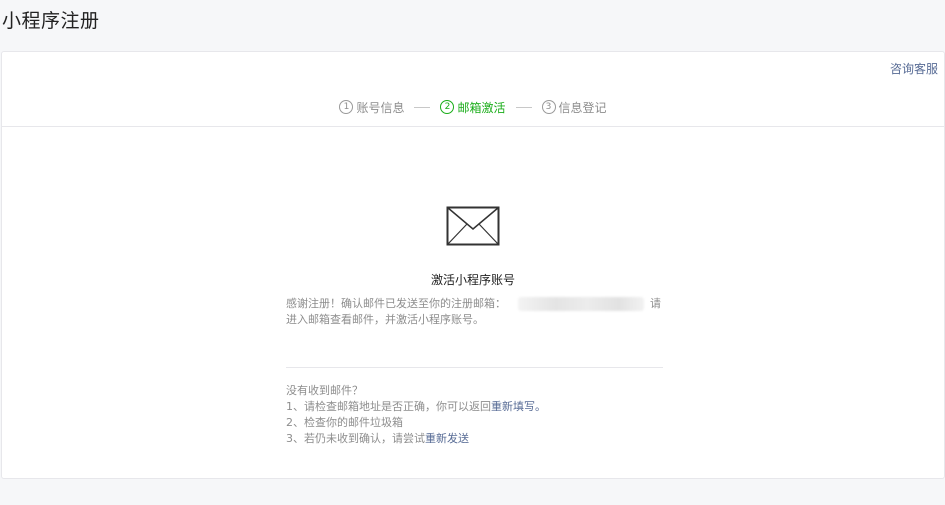 The height and width of the screenshot is (505, 945). What do you see at coordinates (475, 312) in the screenshot?
I see `activation-description: 感谢注册！确认邮件已发送至你的注册邮箱： 请进入邮箱查看邮件，并激活小程序账号。` at bounding box center [475, 312].